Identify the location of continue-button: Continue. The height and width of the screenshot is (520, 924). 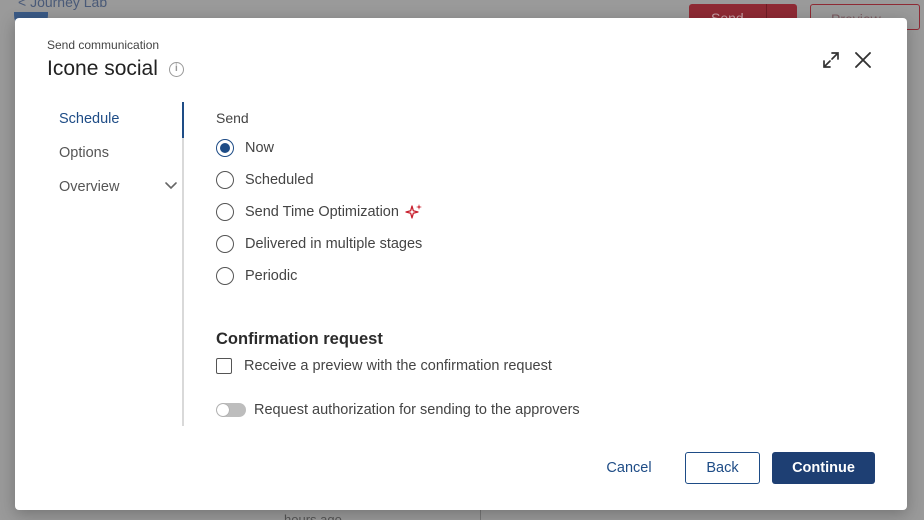
(823, 468).